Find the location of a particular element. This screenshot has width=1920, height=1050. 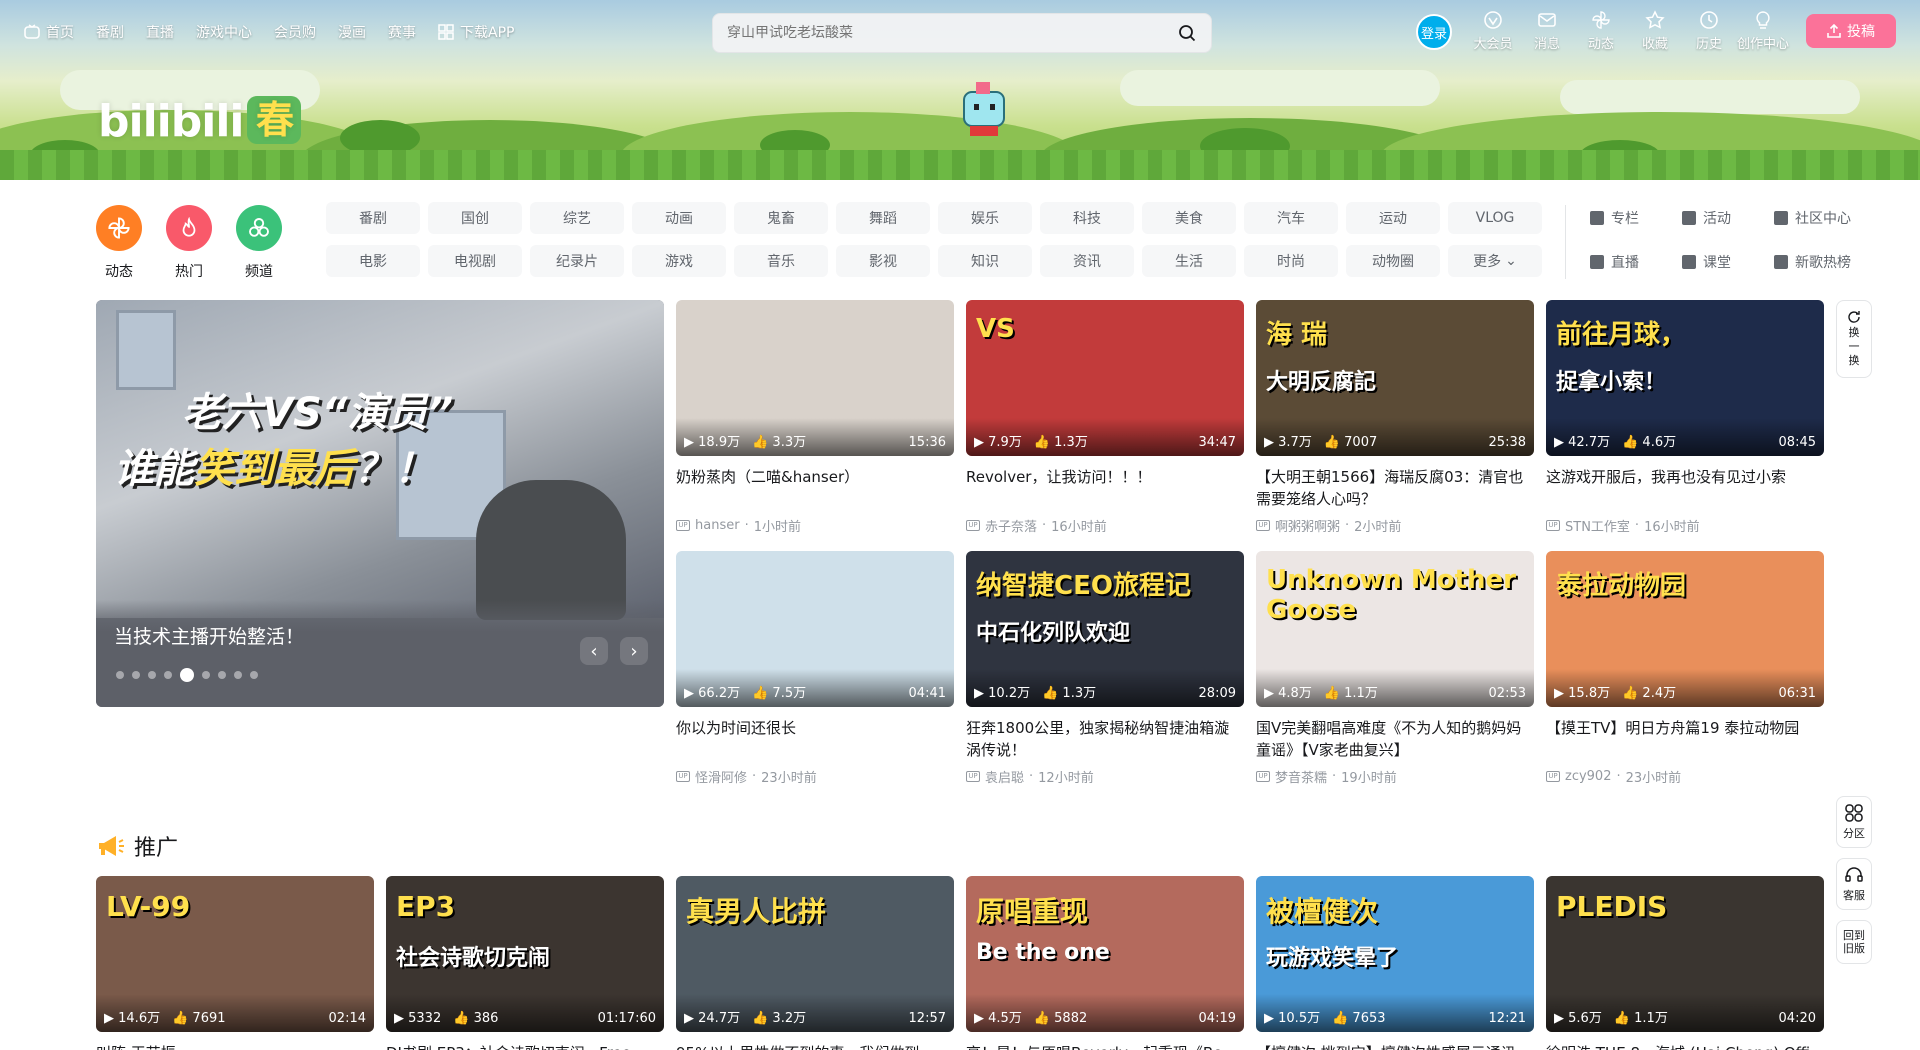

nav-dynamic: 动态 is located at coordinates (1601, 31).